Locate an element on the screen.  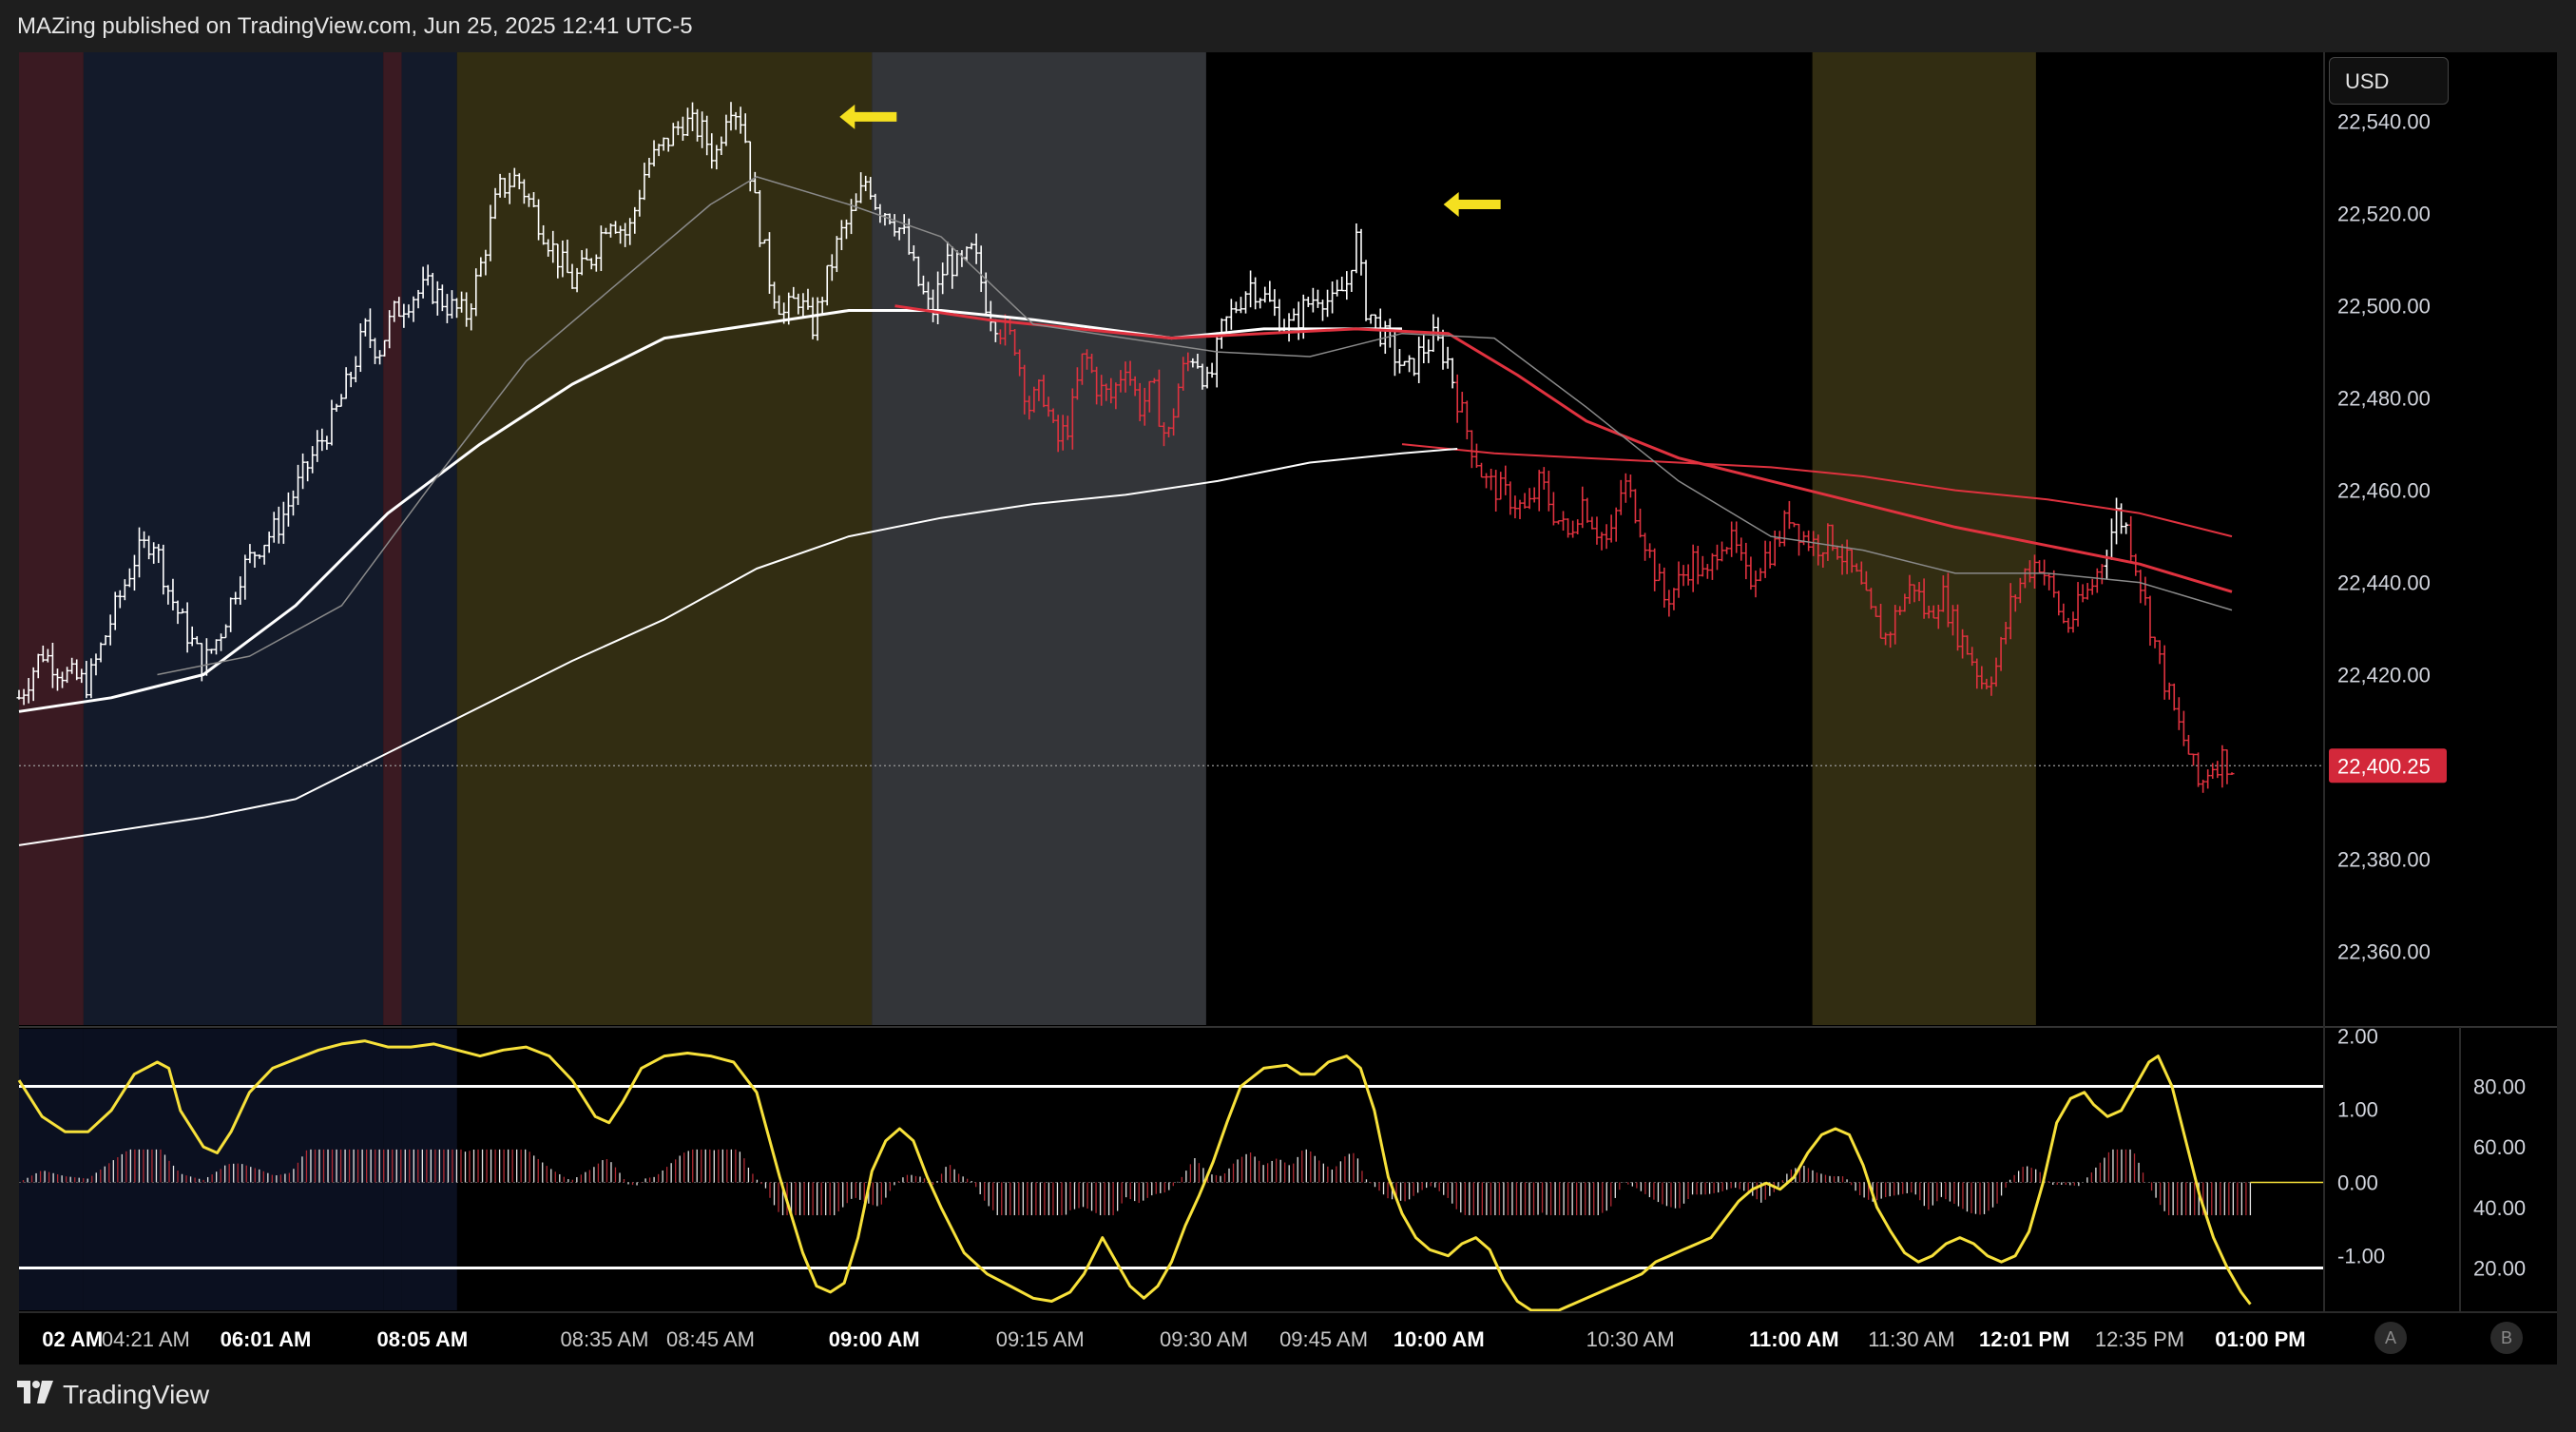
osc-left-tick-label: 1.00 is located at coordinates (2358, 1110).